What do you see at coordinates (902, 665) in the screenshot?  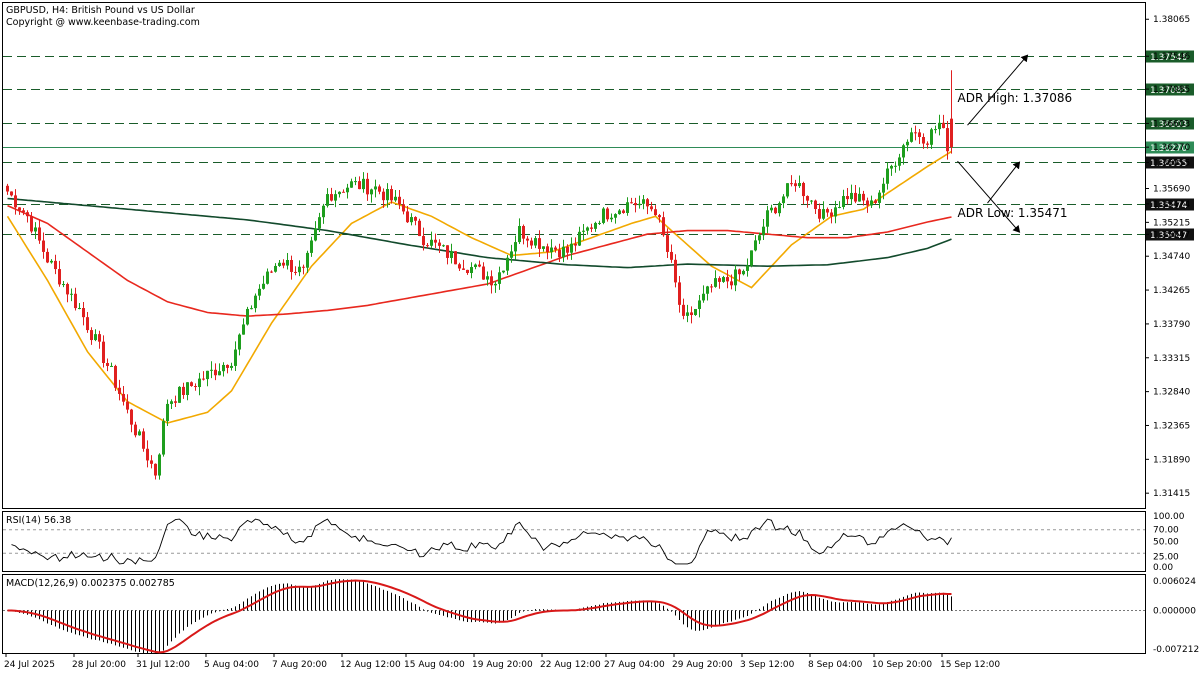 I see `time-tick-label: 10 Sep 20:00` at bounding box center [902, 665].